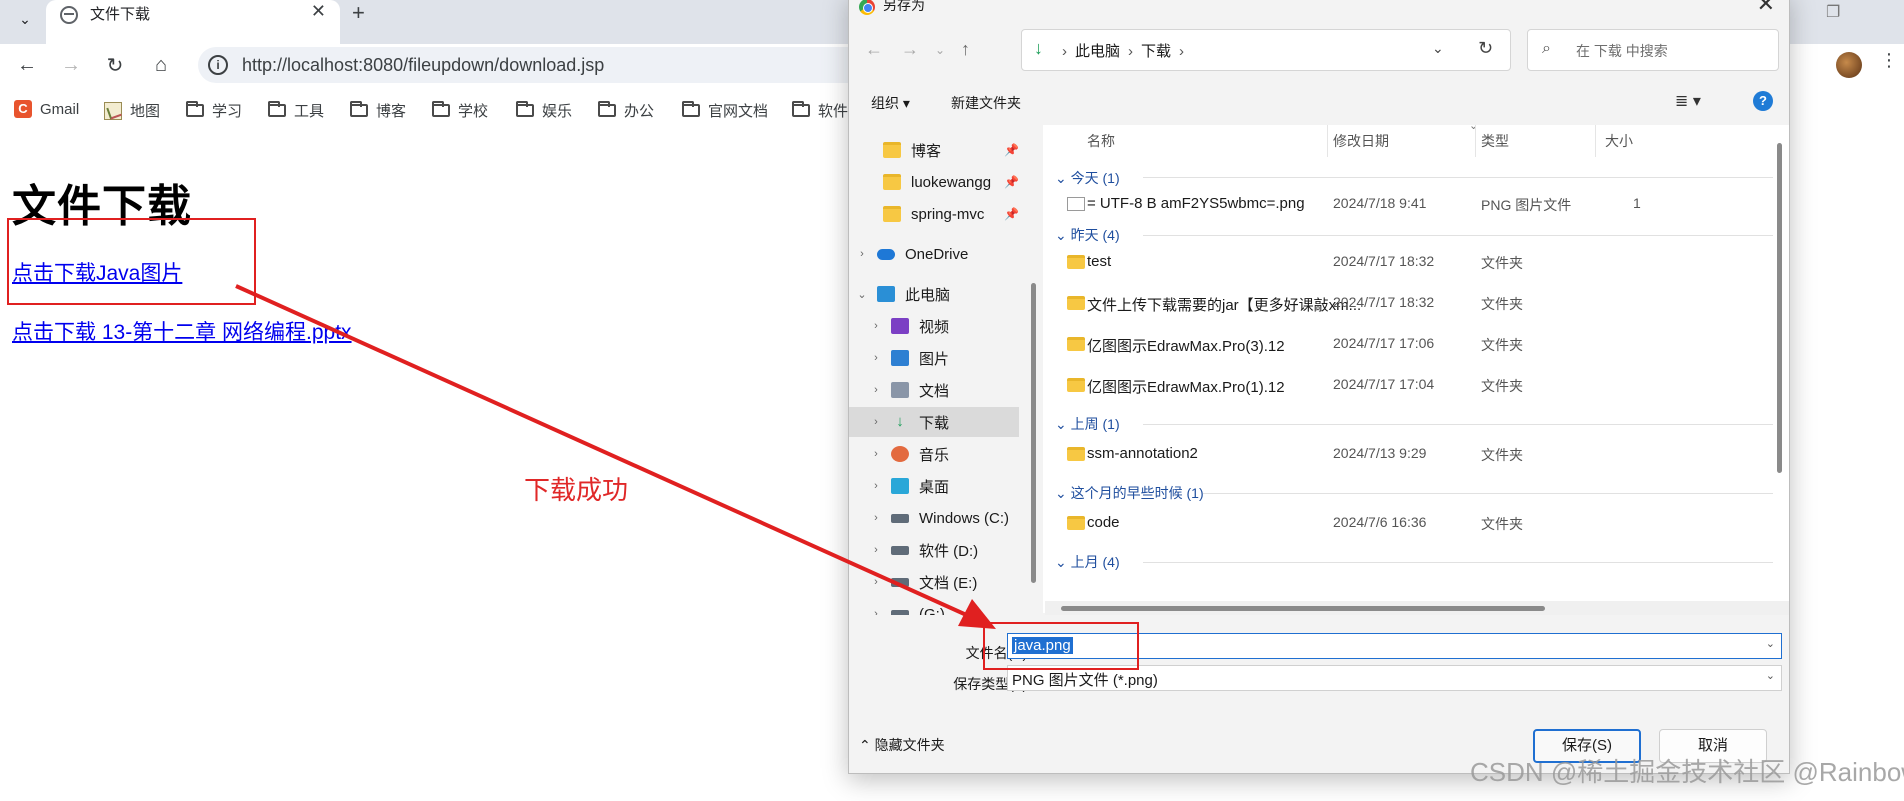  Describe the element at coordinates (46, 109) in the screenshot. I see `bookmark-gmail: C Gmail` at that location.